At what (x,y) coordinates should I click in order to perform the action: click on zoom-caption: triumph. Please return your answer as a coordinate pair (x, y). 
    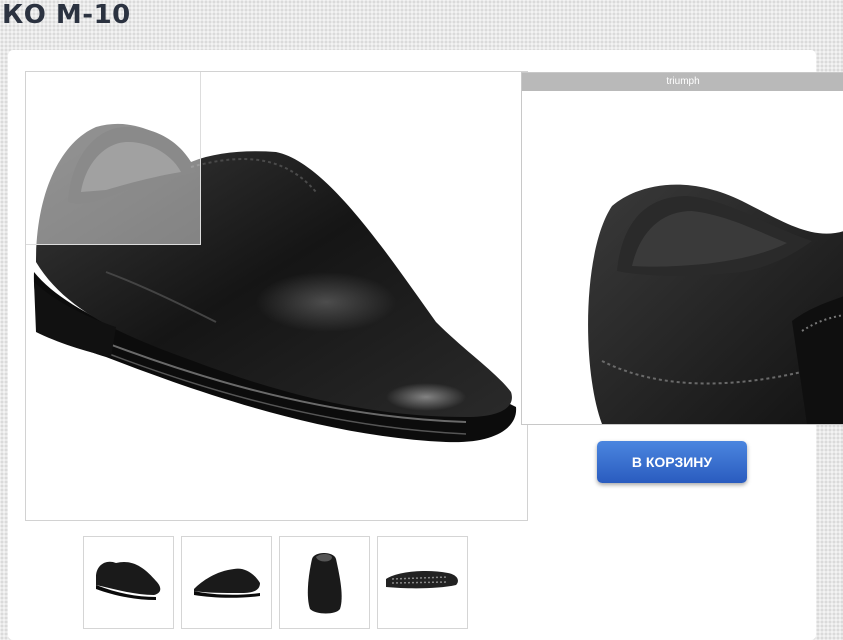
    Looking at the image, I should click on (682, 82).